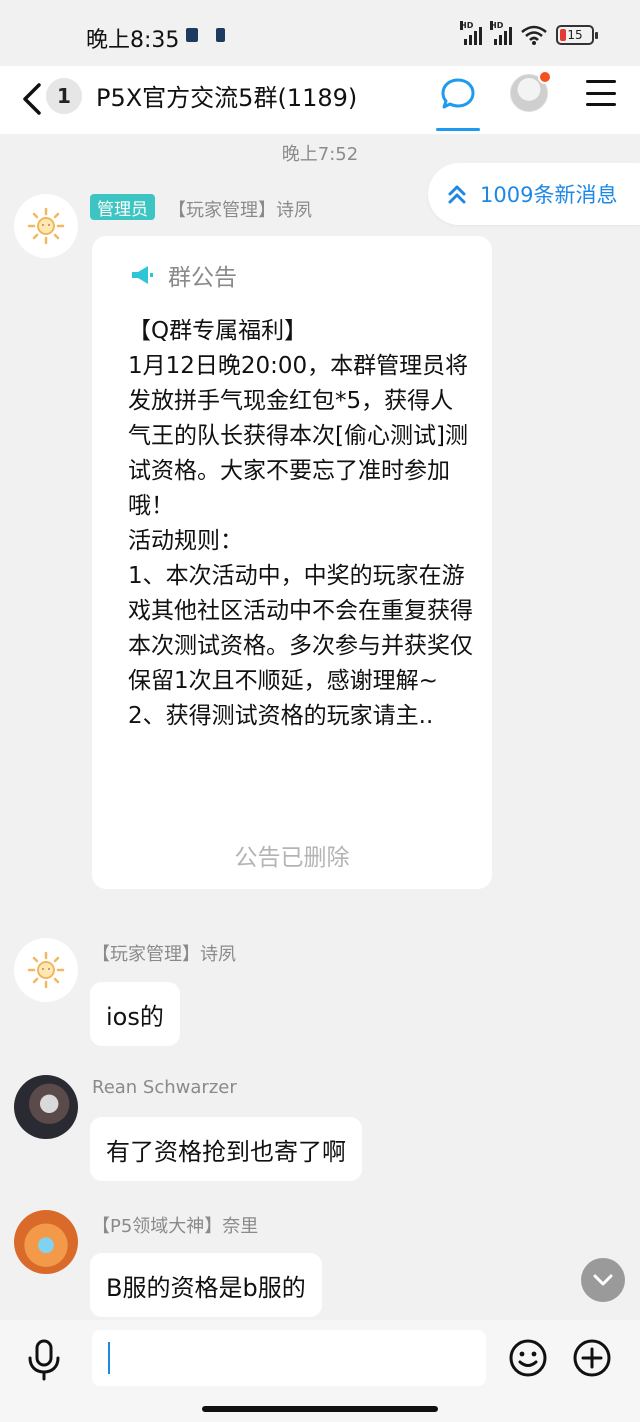 Image resolution: width=640 pixels, height=1422 pixels. Describe the element at coordinates (175, 1225) in the screenshot. I see `sender-name: 【P5领域大神】奈里` at that location.